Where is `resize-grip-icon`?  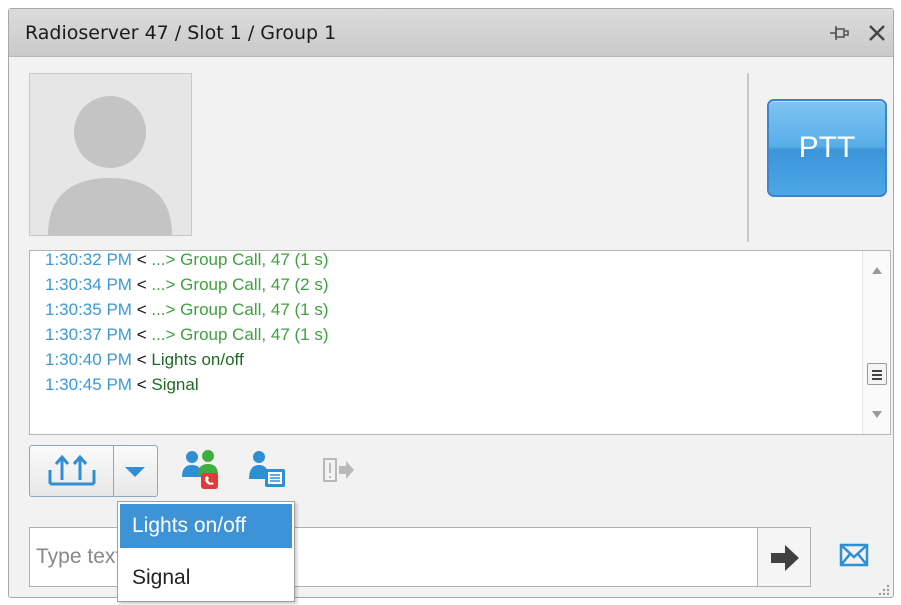 resize-grip-icon is located at coordinates (883, 589).